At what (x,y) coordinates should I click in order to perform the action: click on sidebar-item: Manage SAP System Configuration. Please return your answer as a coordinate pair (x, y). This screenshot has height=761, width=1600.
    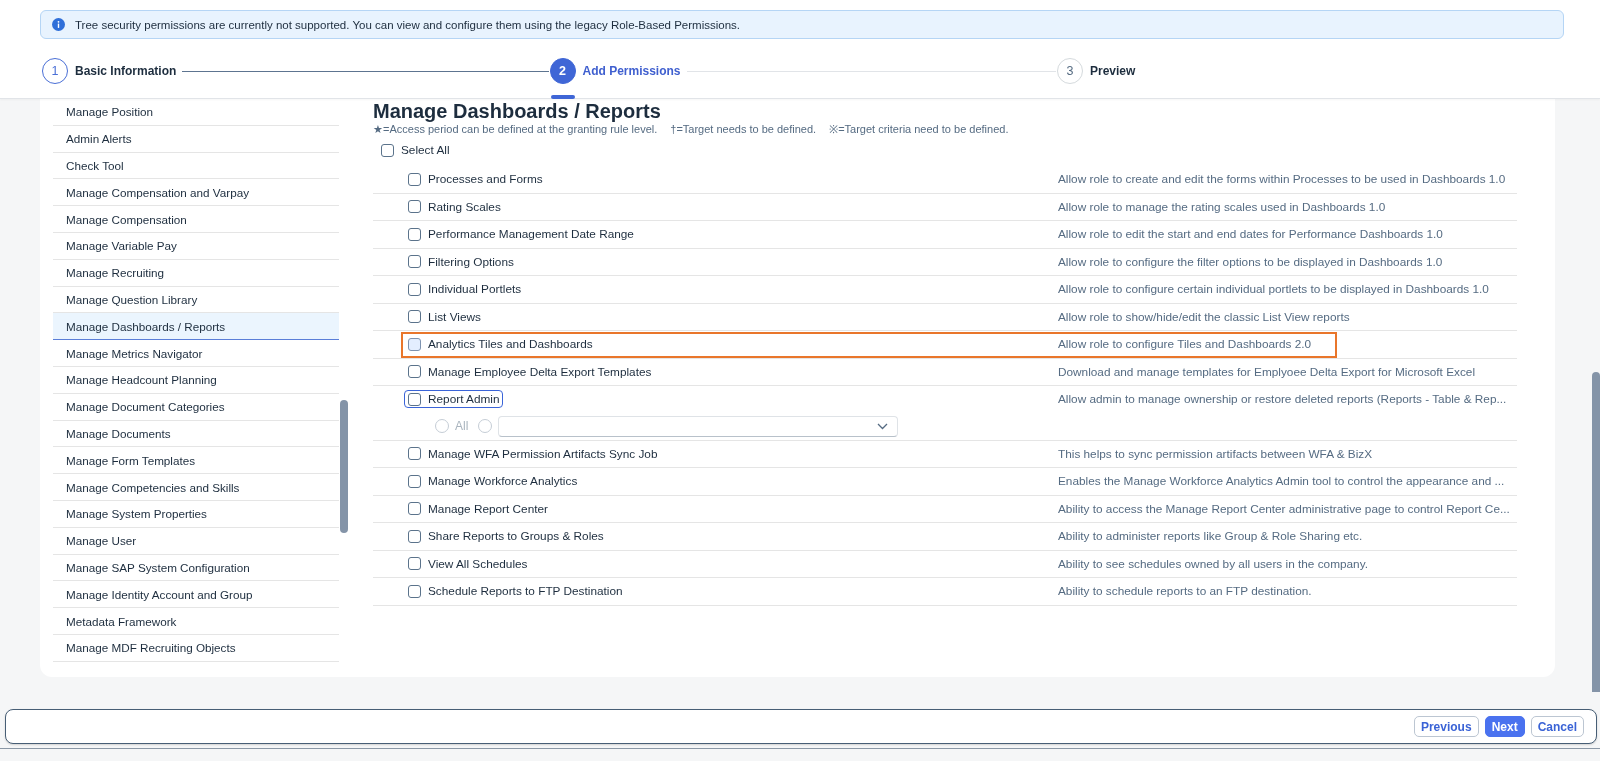
    Looking at the image, I should click on (196, 568).